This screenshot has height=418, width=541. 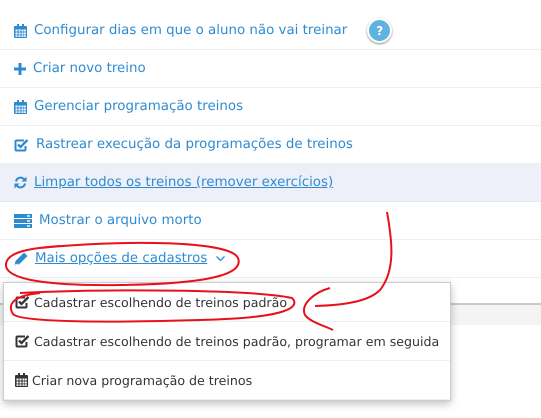 I want to click on dropdown-item: Cadastrar escolhendo de treinos padrão, programar em seguida, so click(x=227, y=341).